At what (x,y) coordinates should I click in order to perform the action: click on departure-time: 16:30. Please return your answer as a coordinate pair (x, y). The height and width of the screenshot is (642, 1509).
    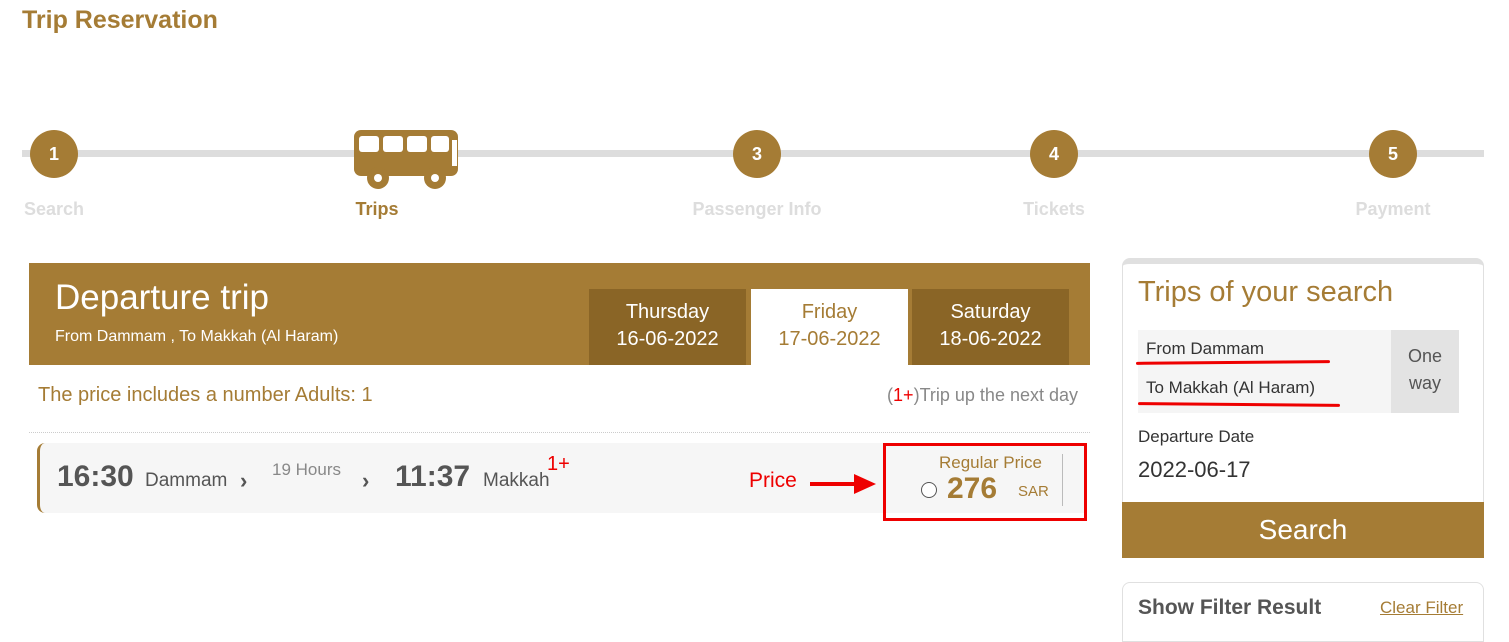
    Looking at the image, I should click on (95, 476).